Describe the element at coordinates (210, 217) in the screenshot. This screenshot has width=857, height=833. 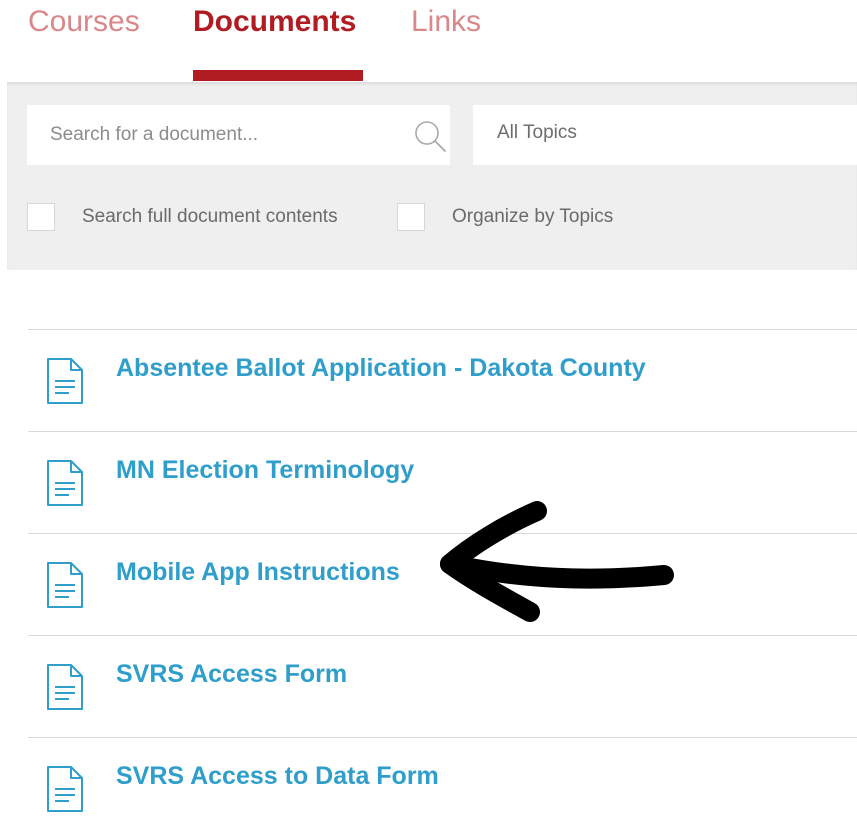
I see `full-contents-label: Search full document contents` at that location.